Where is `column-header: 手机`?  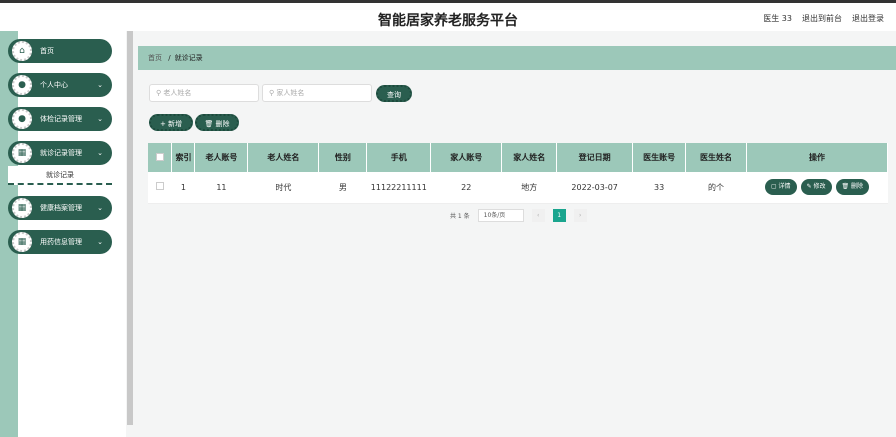
column-header: 手机 is located at coordinates (399, 157).